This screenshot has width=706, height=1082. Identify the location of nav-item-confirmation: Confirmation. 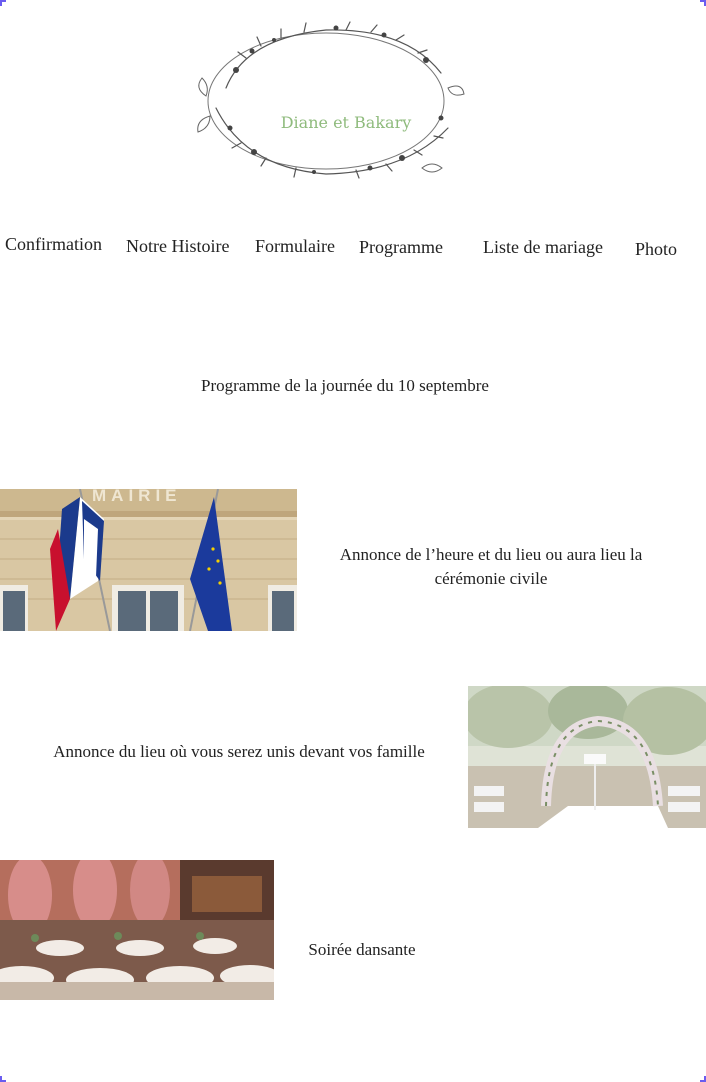
(53, 244).